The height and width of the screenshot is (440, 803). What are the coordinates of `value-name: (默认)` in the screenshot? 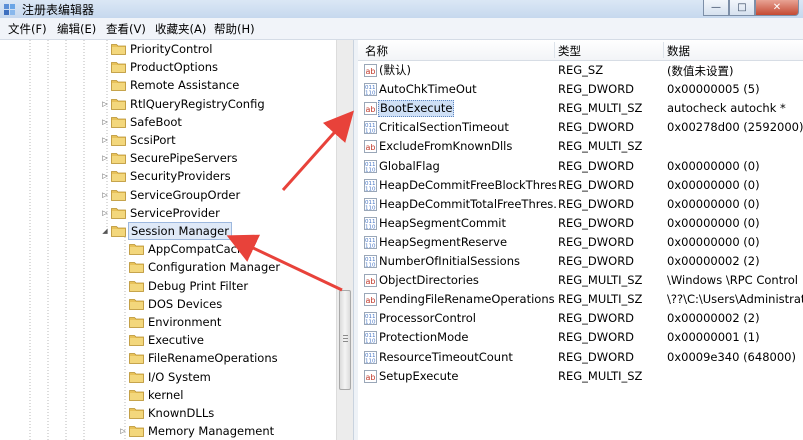 It's located at (395, 70).